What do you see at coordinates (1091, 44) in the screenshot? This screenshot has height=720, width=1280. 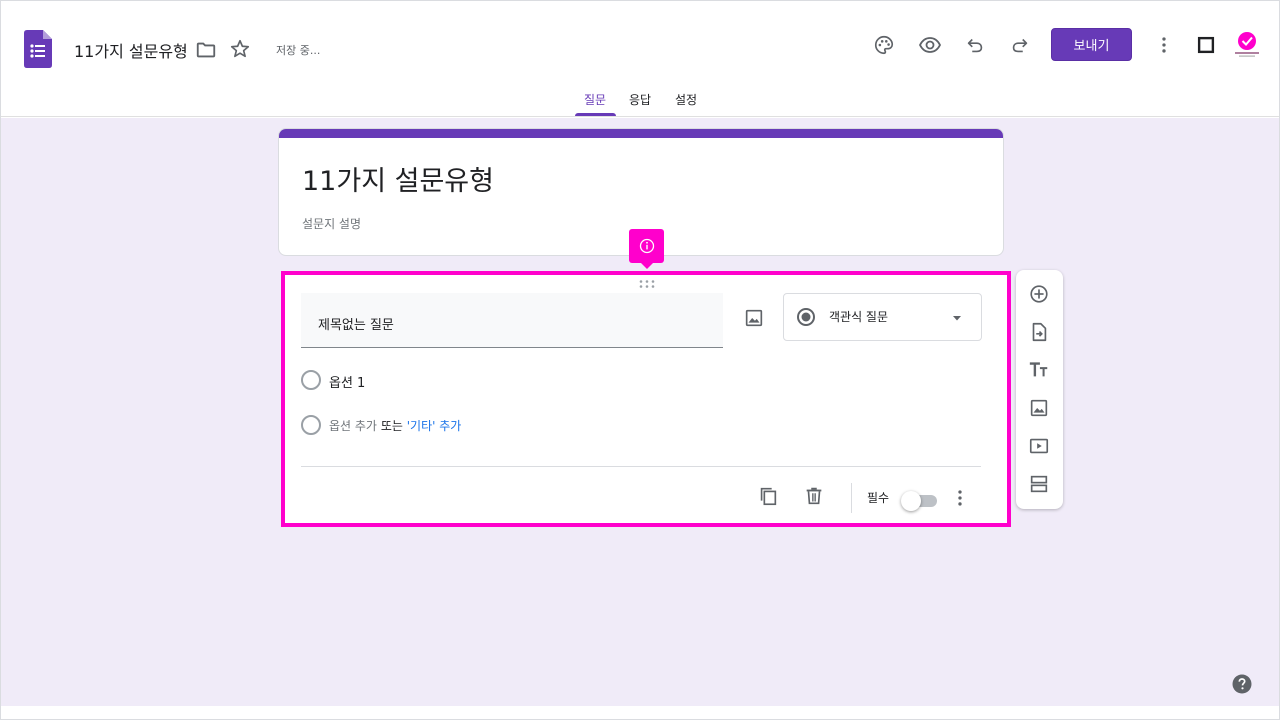 I see `send-button: 보내기` at bounding box center [1091, 44].